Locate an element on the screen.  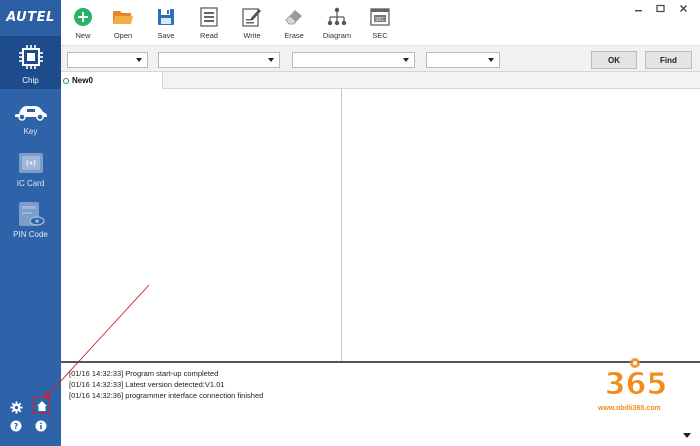
eraser-icon is located at coordinates (294, 17).